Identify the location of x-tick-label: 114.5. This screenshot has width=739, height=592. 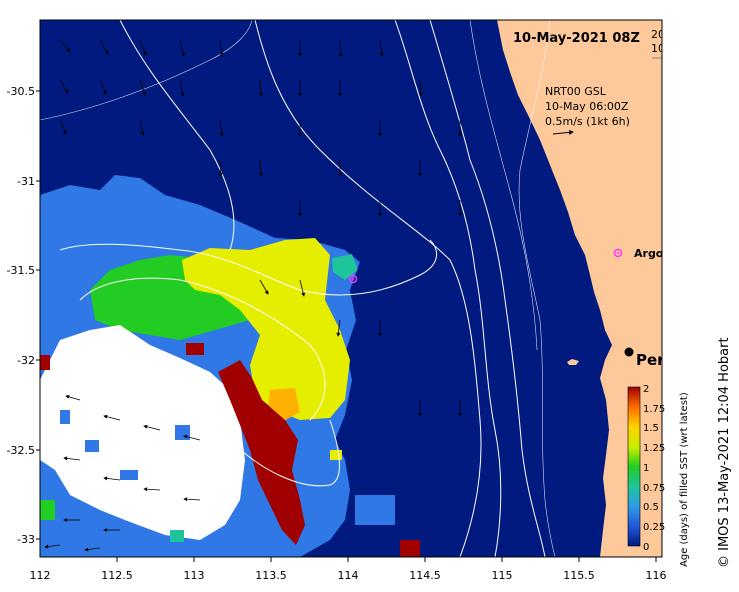
(425, 575).